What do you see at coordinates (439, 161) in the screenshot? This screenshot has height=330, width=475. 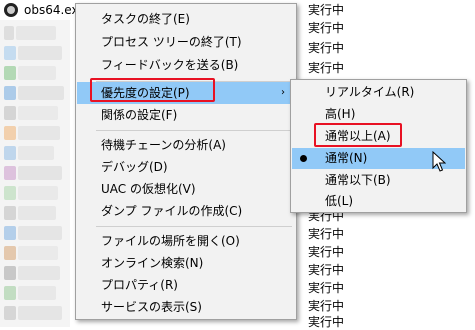 I see `mouse-pointer-icon` at bounding box center [439, 161].